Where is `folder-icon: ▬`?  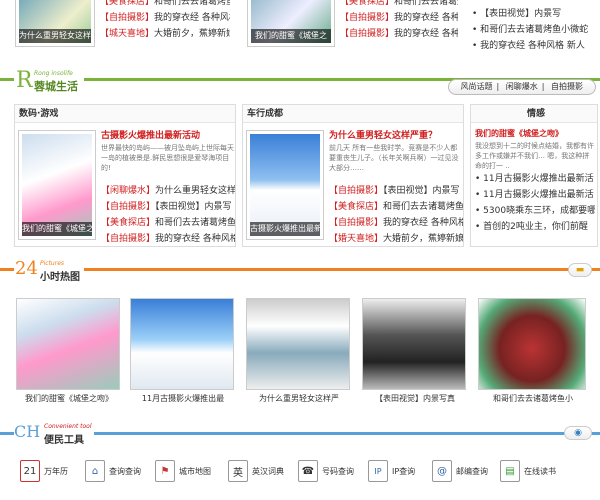 folder-icon: ▬ is located at coordinates (580, 270).